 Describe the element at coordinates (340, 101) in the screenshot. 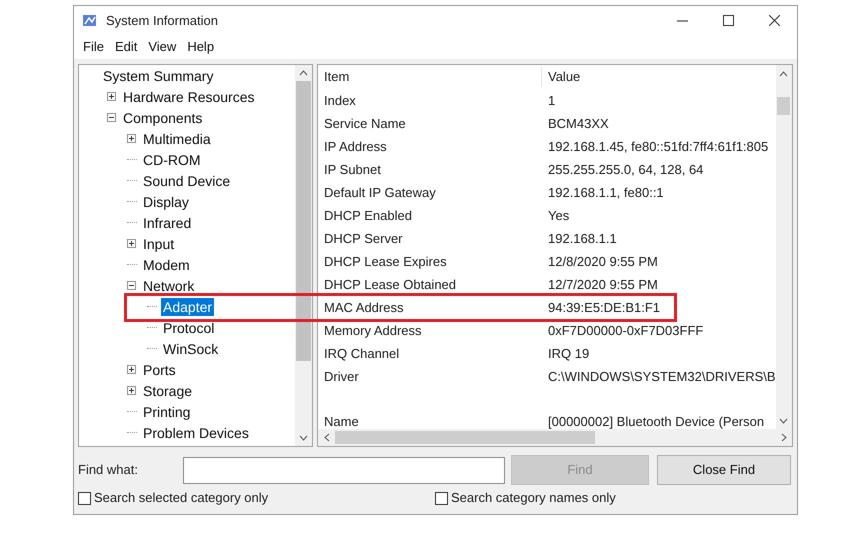

I see `item-cell-text: Index` at that location.